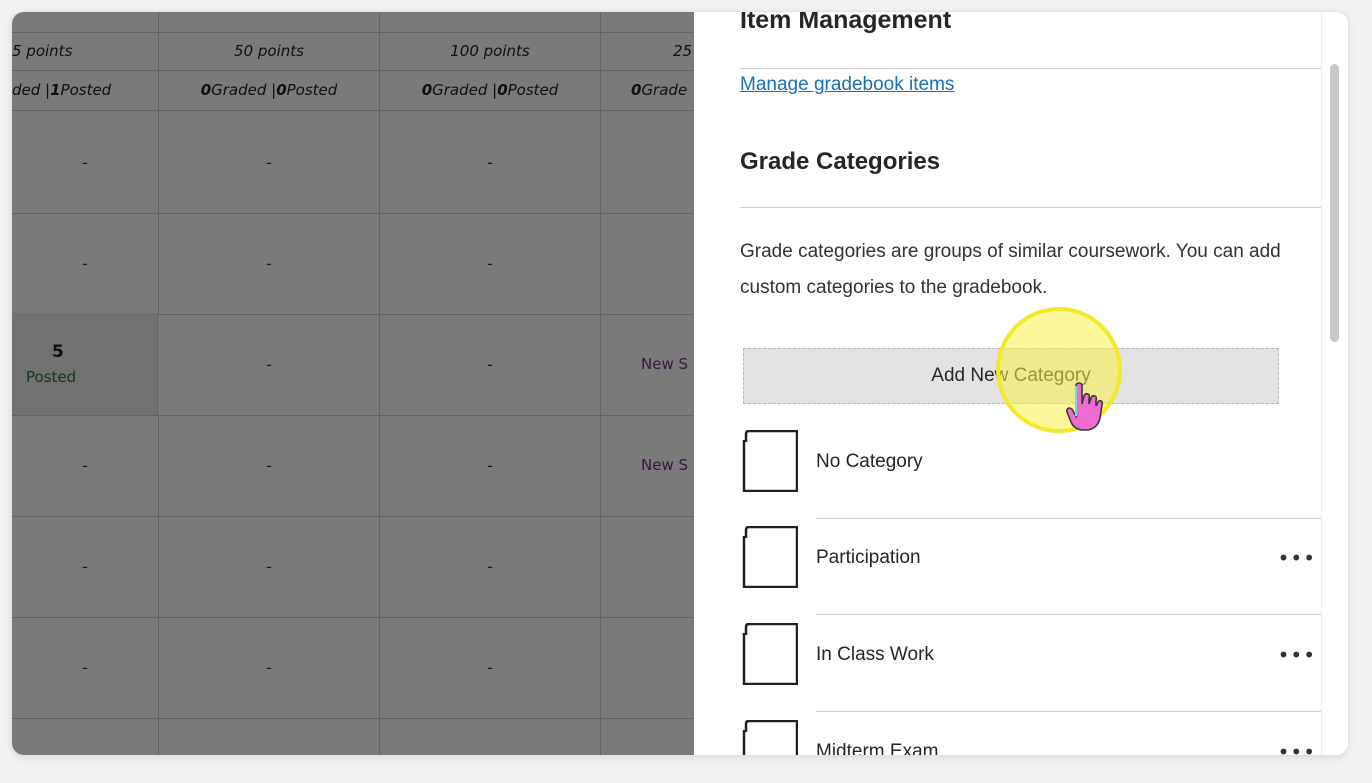 This screenshot has height=783, width=1372. I want to click on column-points: 100 points, so click(490, 51).